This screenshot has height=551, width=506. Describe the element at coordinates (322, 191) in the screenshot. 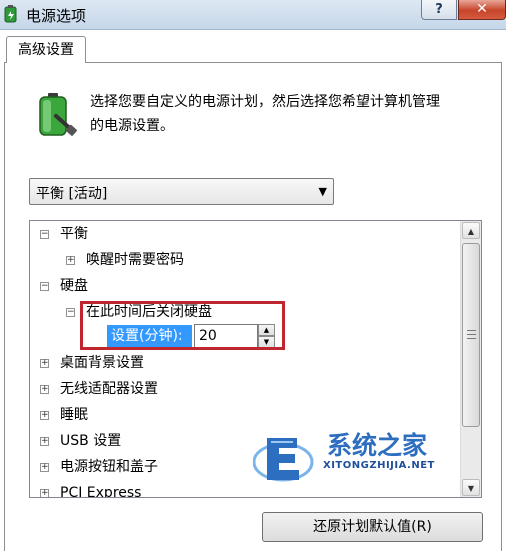

I see `dropdown-arrow-icon: ▼` at that location.